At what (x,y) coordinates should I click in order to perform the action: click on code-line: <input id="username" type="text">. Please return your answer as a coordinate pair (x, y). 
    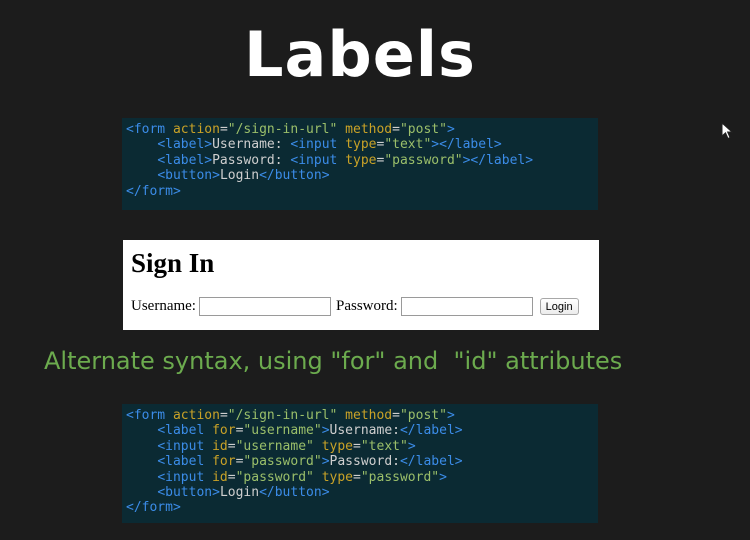
    Looking at the image, I should click on (362, 446).